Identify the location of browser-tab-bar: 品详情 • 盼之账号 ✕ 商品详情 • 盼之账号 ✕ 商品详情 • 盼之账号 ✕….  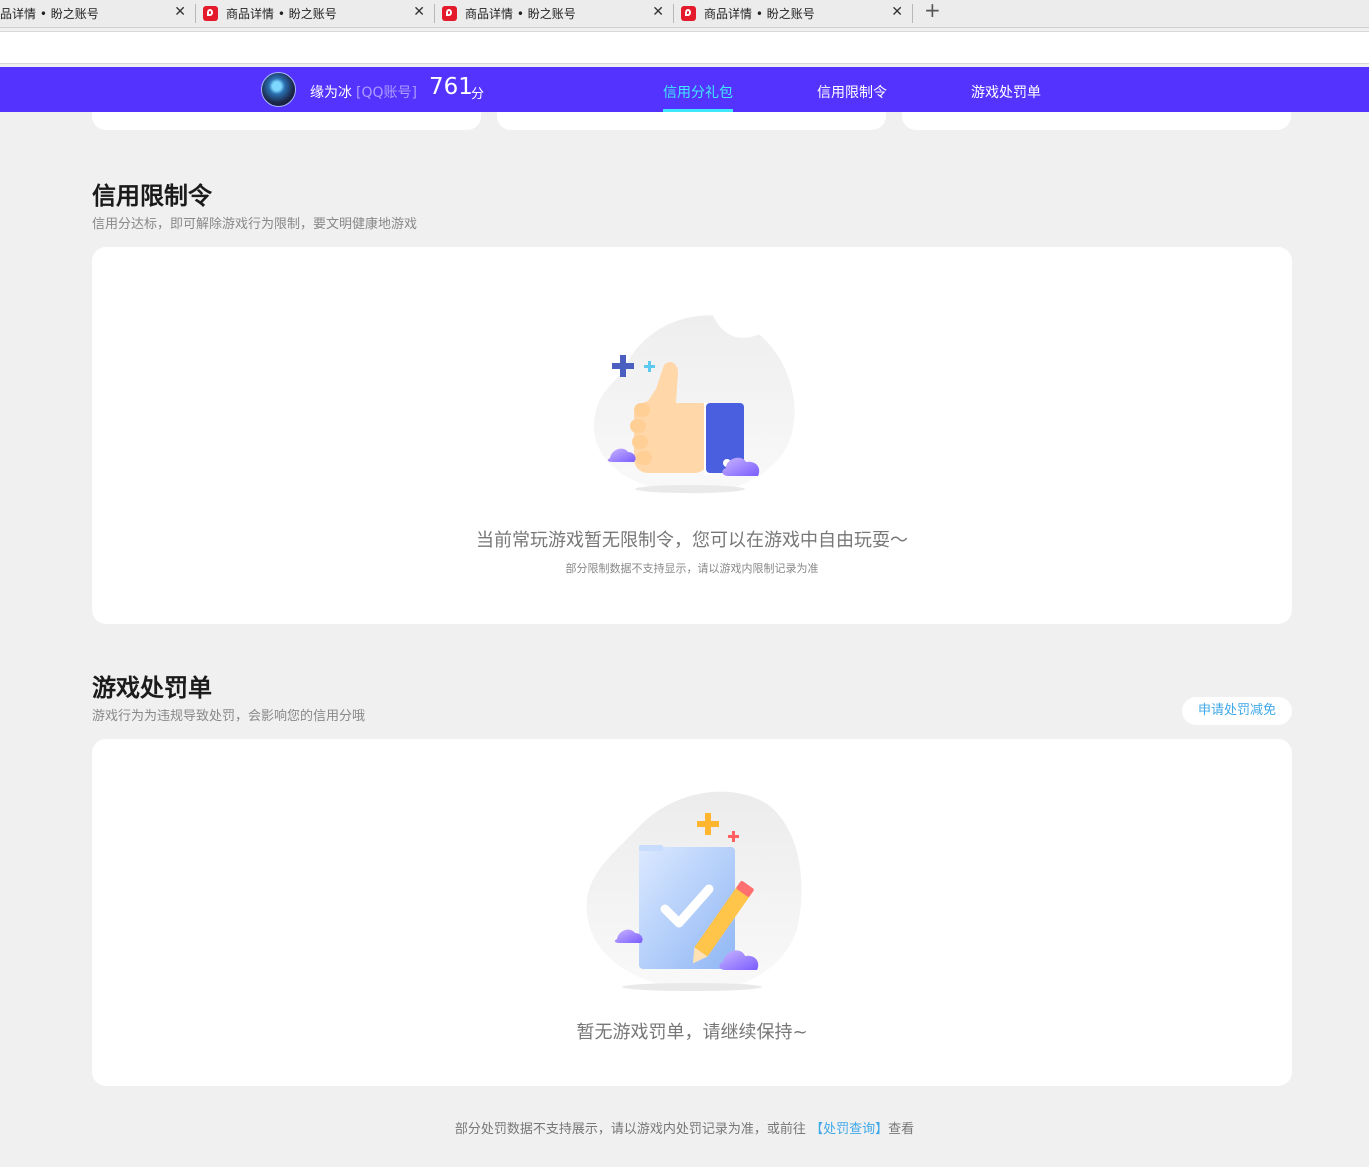
(684, 14).